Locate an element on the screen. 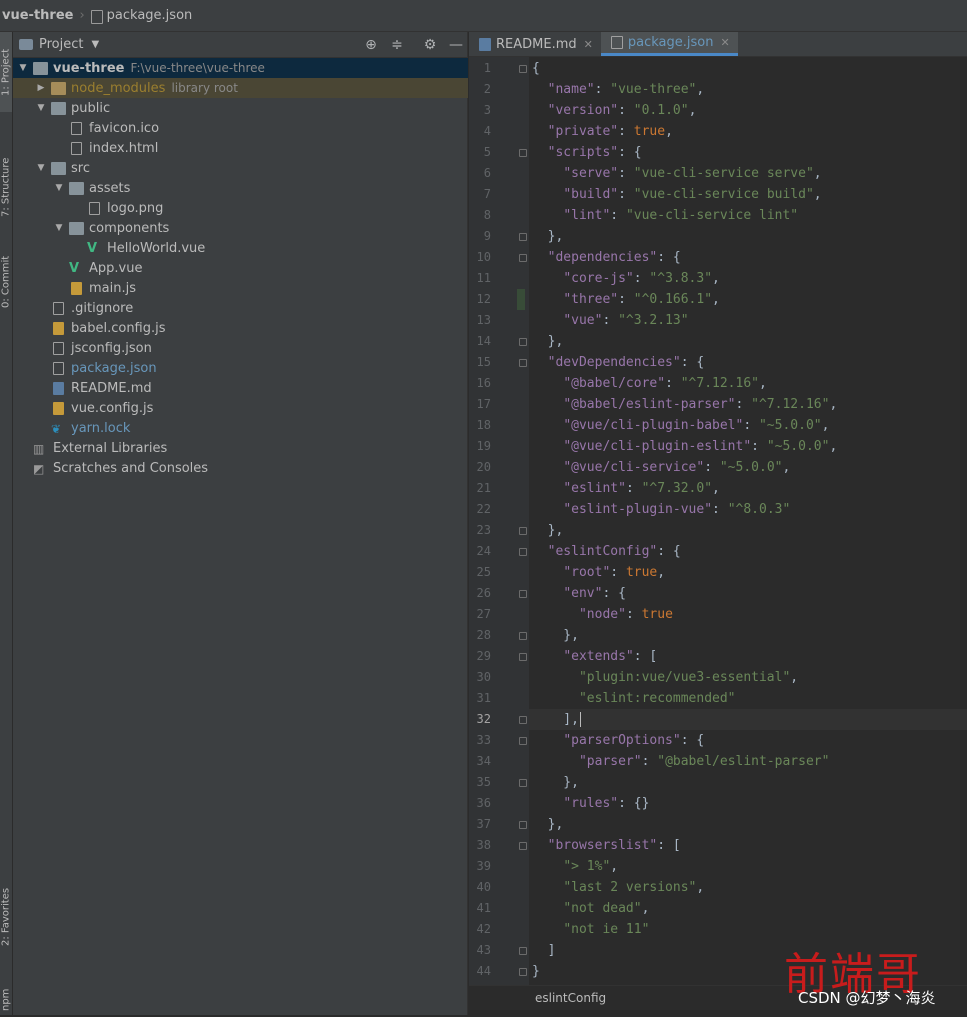  tool-tab-commit: 0: Commit is located at coordinates (6, 282).